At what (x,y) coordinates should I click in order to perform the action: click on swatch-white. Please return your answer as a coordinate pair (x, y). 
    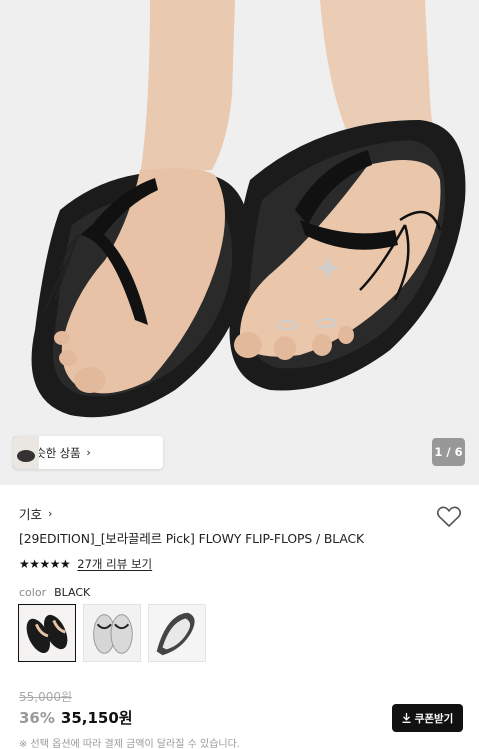
    Looking at the image, I should click on (112, 633).